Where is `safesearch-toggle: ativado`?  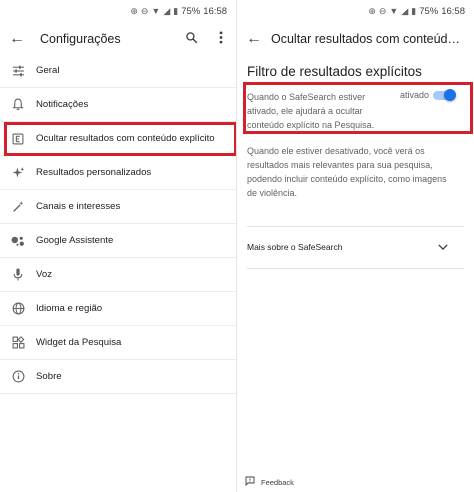 safesearch-toggle: ativado is located at coordinates (428, 95).